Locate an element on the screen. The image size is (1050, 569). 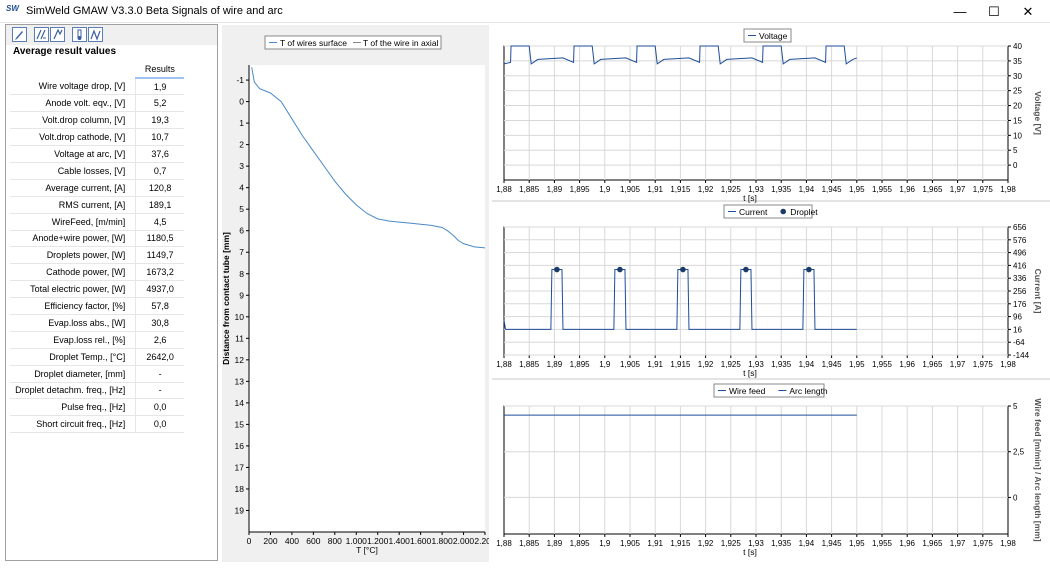
table-row: Voltage at arc, [V] 37,6 is located at coordinates (97, 154).